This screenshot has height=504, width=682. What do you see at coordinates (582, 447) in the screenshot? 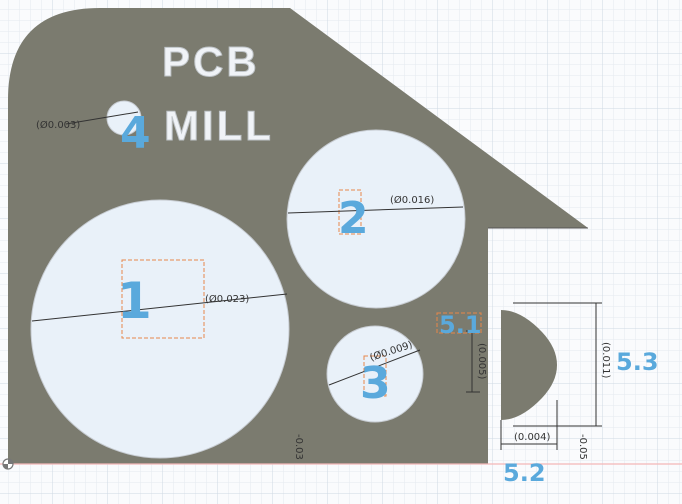
I see `axis-label-right: -0.05` at bounding box center [582, 447].